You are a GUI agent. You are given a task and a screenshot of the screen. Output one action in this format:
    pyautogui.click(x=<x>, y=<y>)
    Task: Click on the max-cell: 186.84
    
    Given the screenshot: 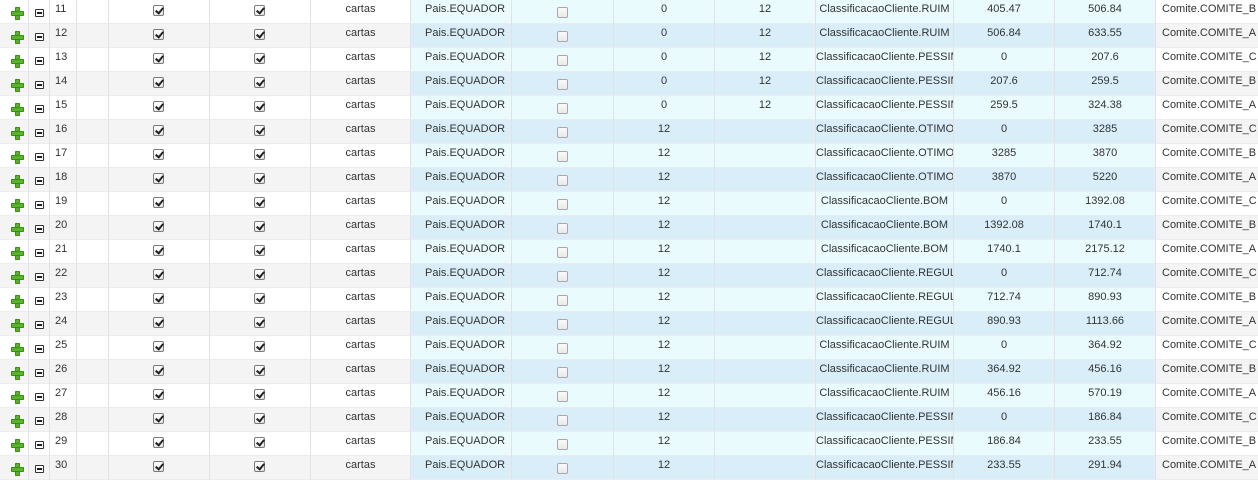 What is the action you would take?
    pyautogui.click(x=1105, y=420)
    